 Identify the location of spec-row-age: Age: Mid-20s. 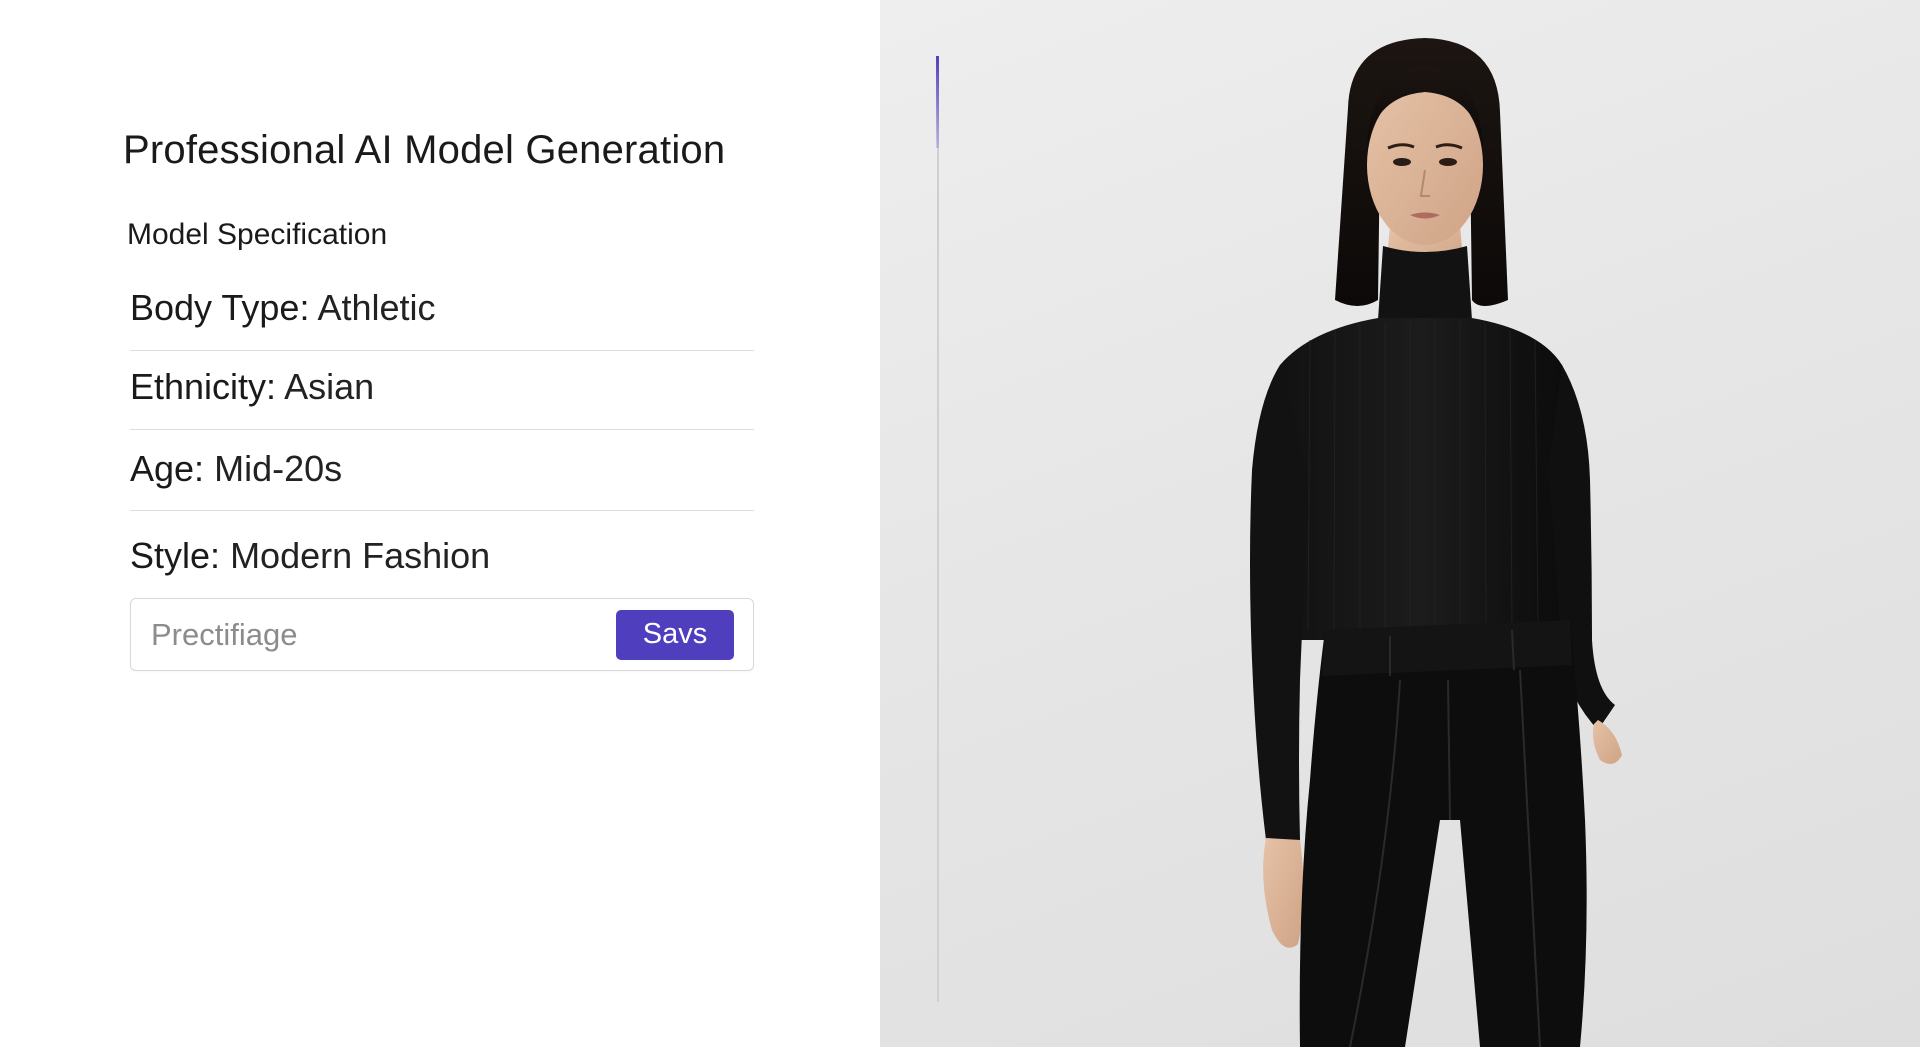
(442, 469).